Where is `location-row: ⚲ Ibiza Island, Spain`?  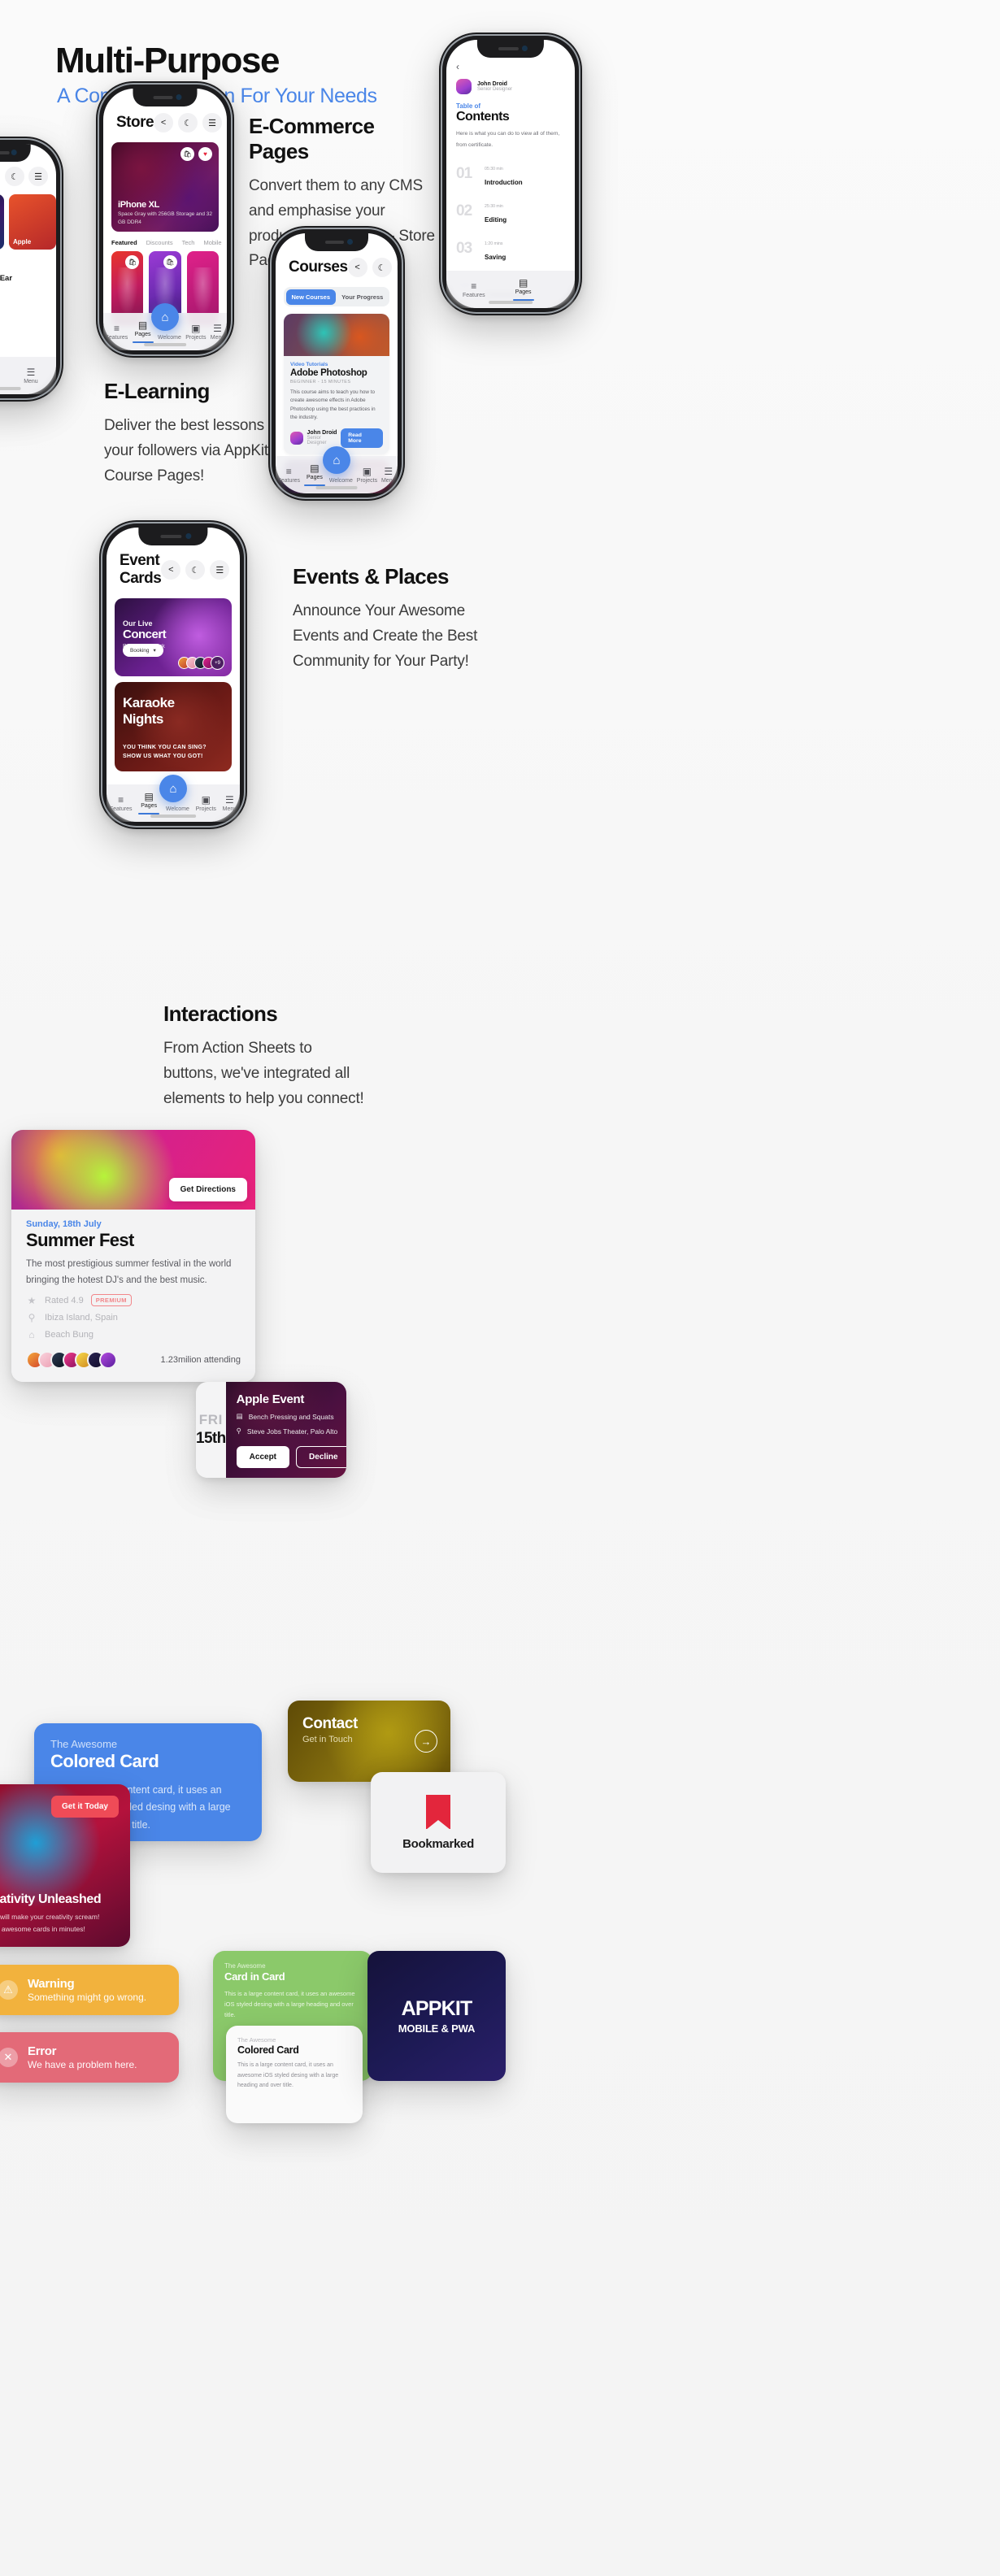 location-row: ⚲ Ibiza Island, Spain is located at coordinates (133, 1317).